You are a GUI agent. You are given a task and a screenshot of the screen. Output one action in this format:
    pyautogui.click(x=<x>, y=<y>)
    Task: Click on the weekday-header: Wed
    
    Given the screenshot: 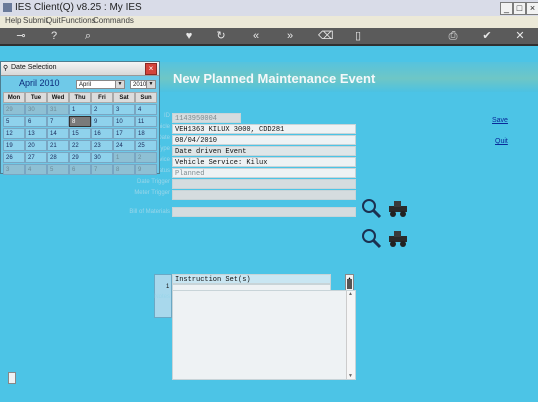 What is the action you would take?
    pyautogui.click(x=58, y=97)
    